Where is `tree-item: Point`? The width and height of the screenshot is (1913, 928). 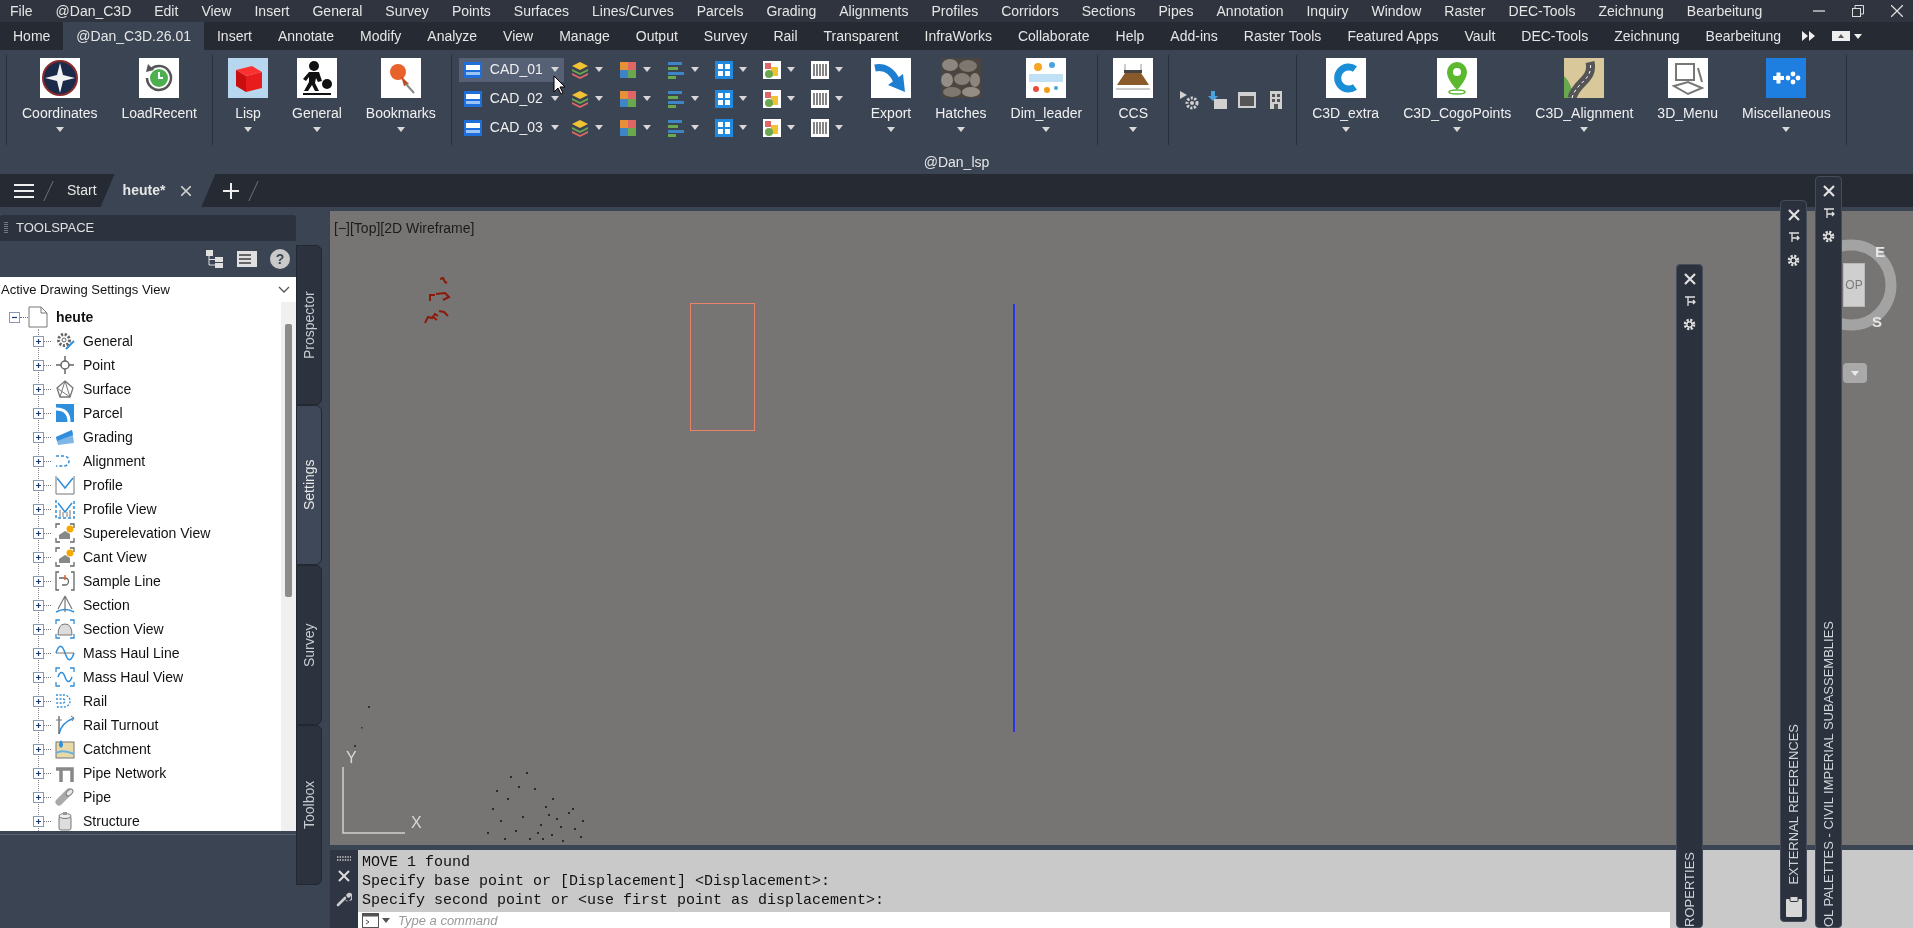 tree-item: Point is located at coordinates (99, 365).